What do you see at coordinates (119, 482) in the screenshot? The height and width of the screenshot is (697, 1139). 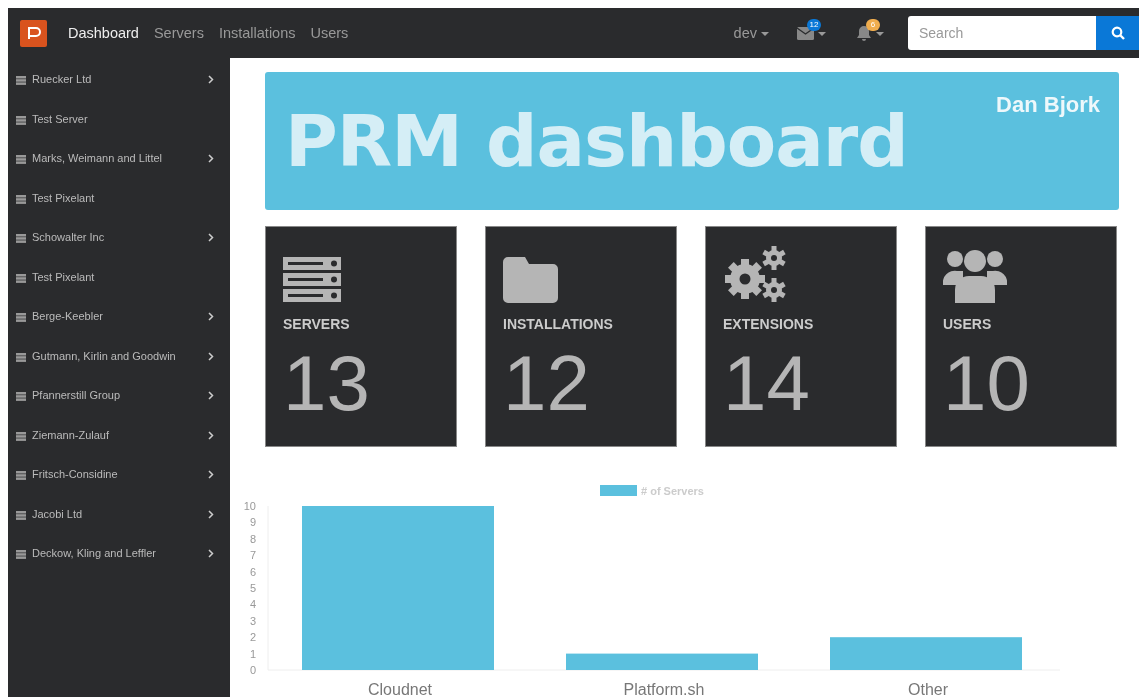 I see `sidebar-item: Fritsch-Considine` at bounding box center [119, 482].